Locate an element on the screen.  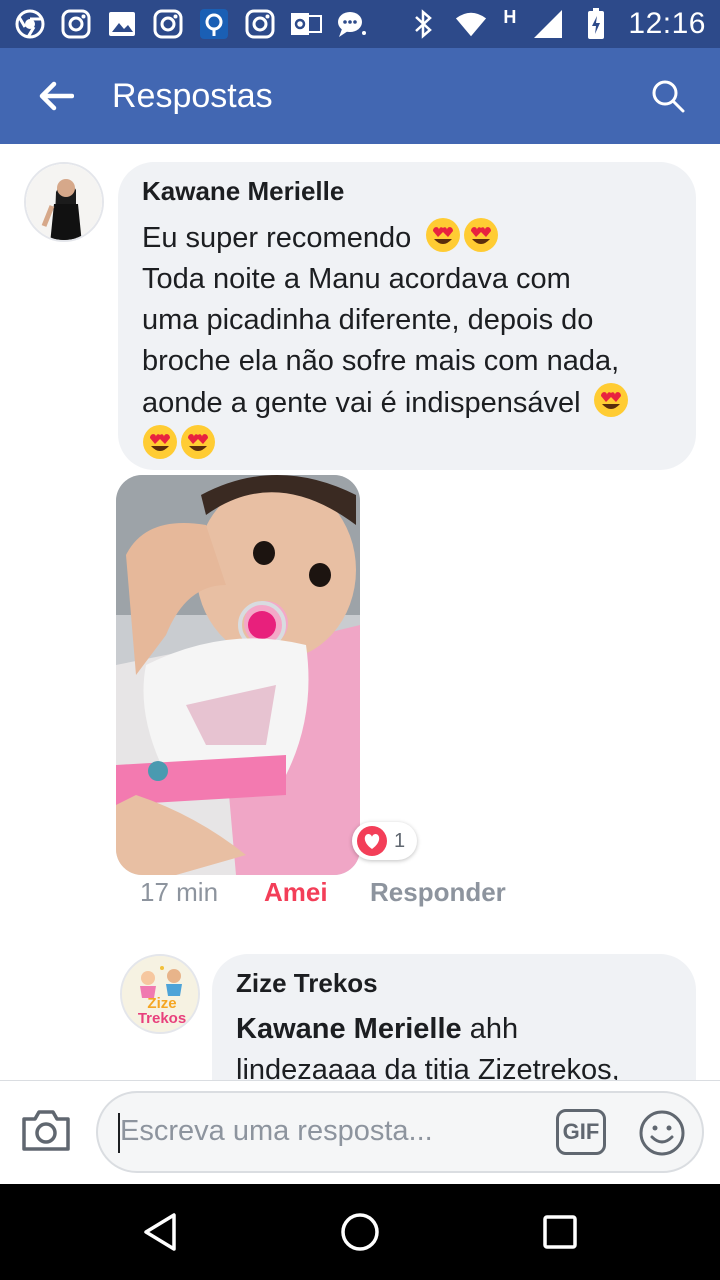
reply-text-line-1: ahh is located at coordinates (490, 1029).